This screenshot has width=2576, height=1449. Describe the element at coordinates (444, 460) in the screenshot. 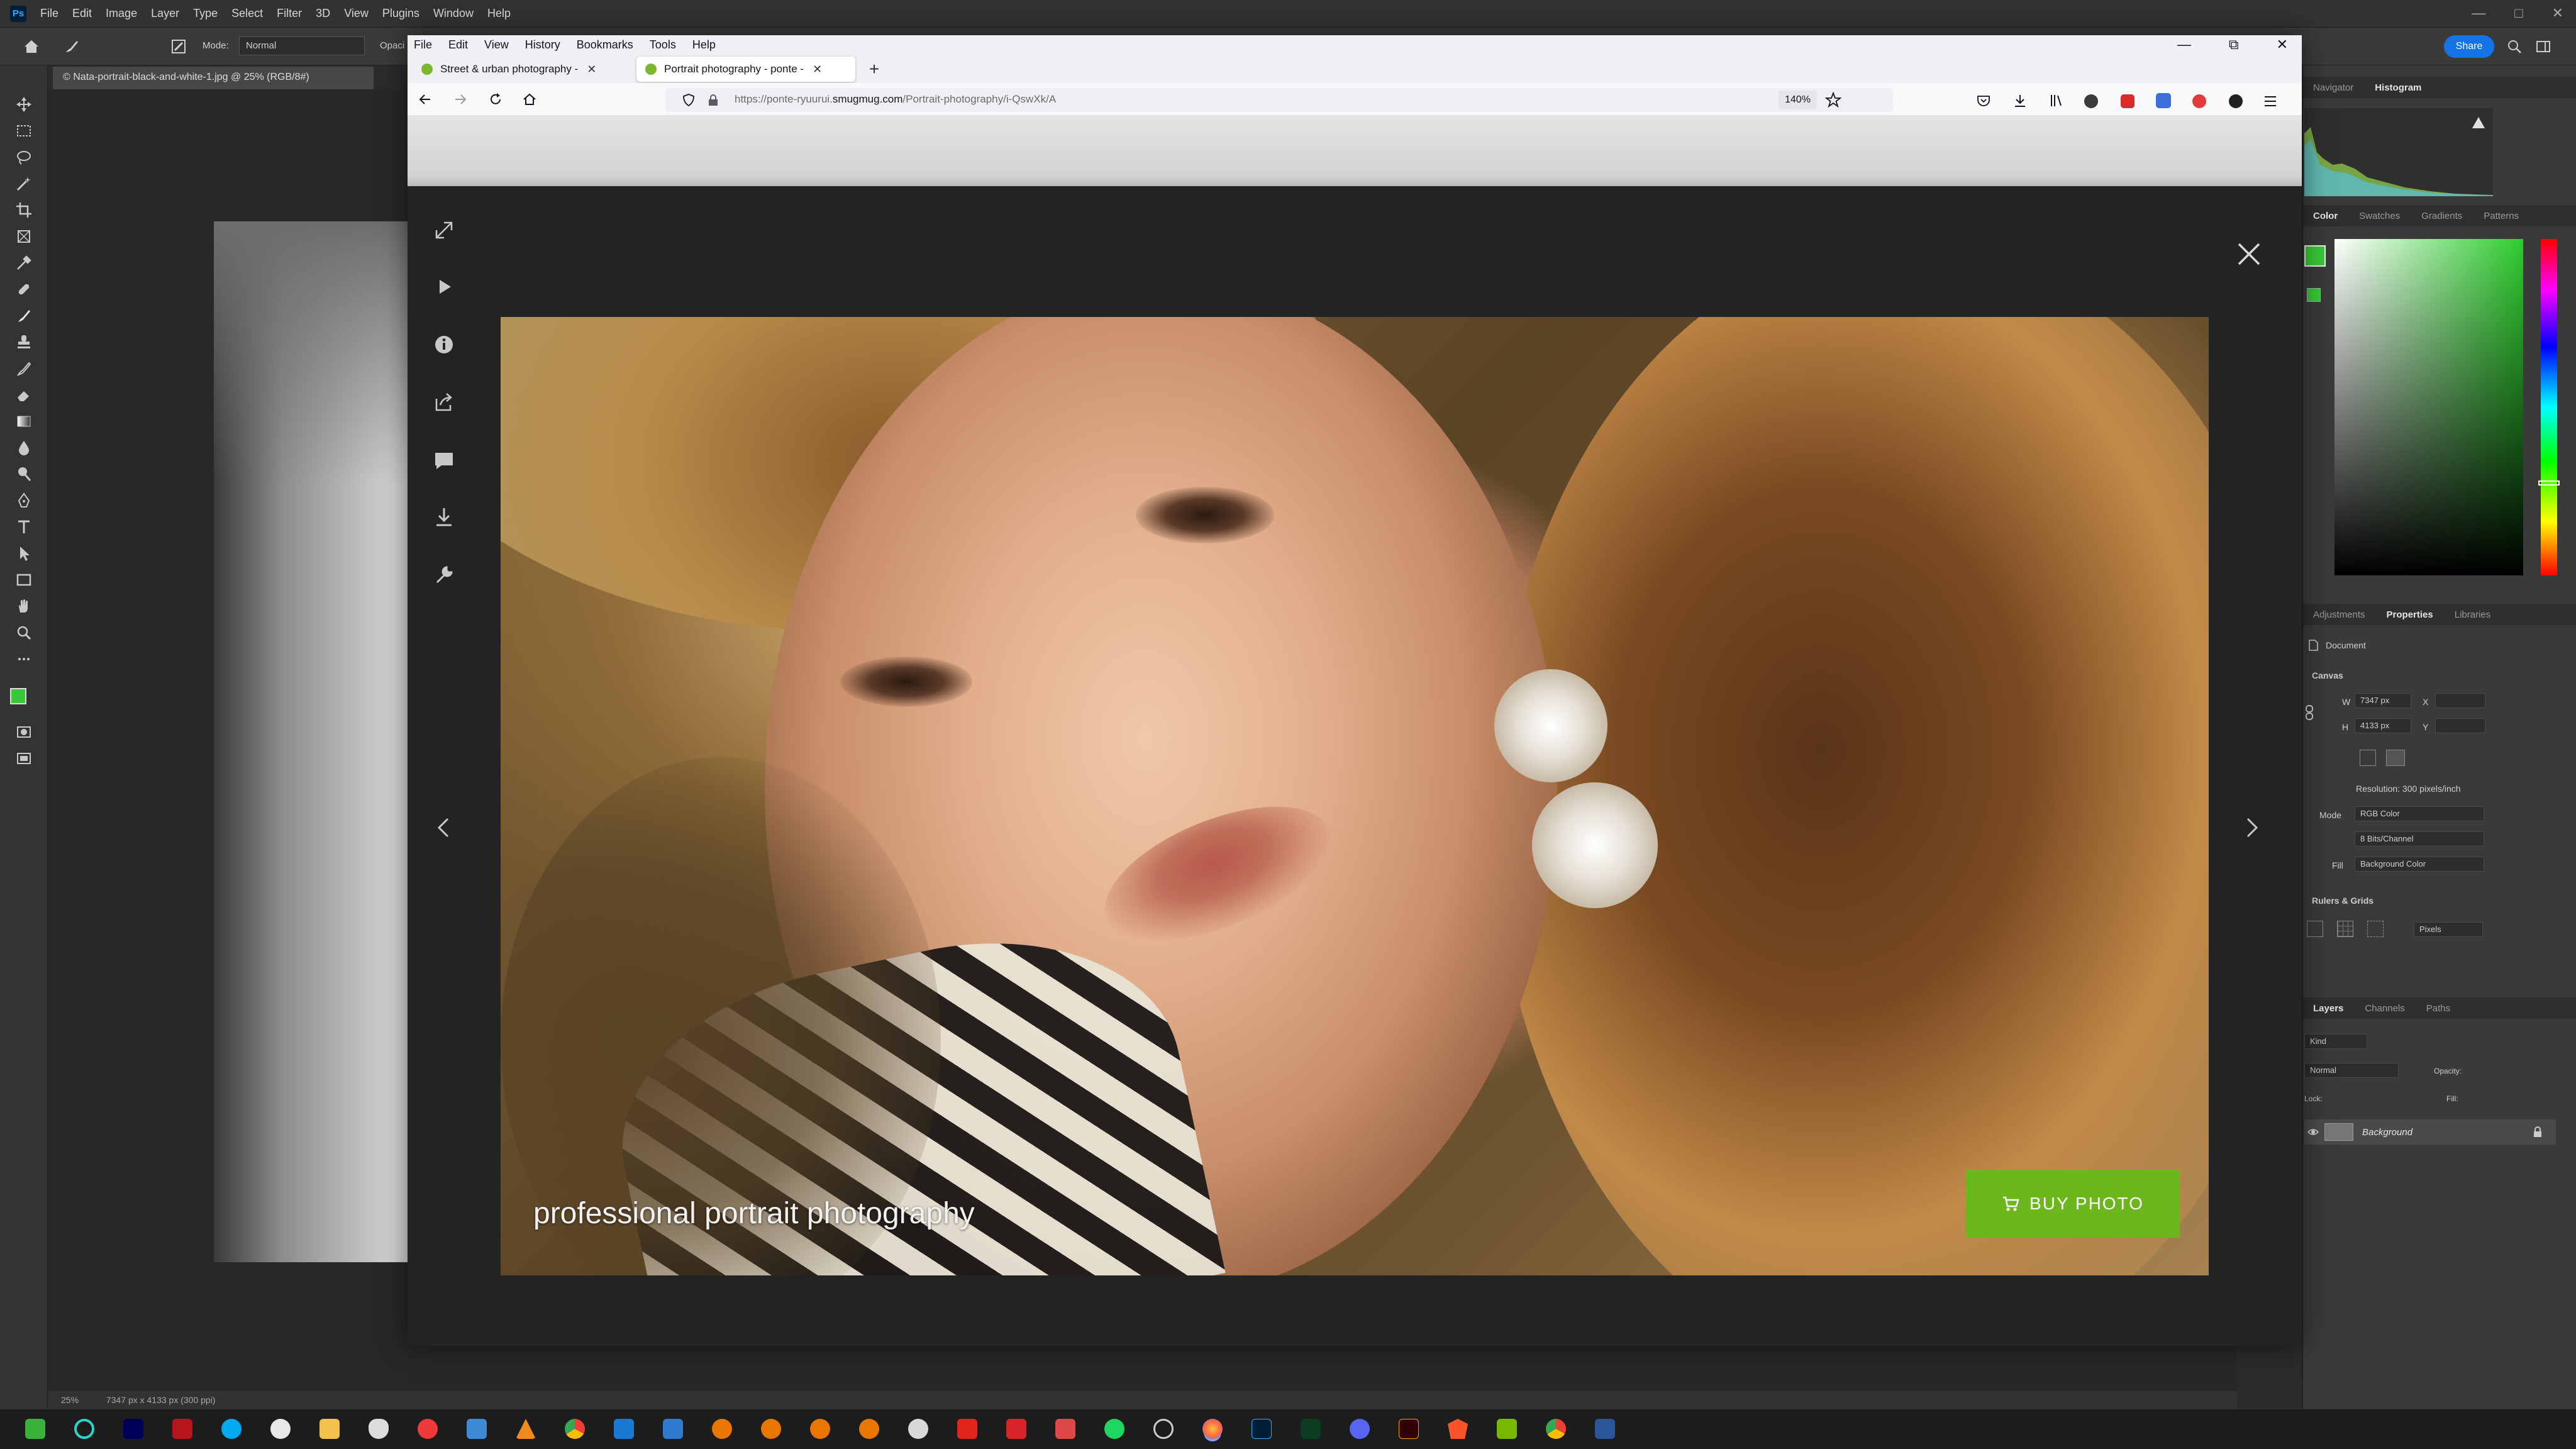

I see `comment-icon` at that location.